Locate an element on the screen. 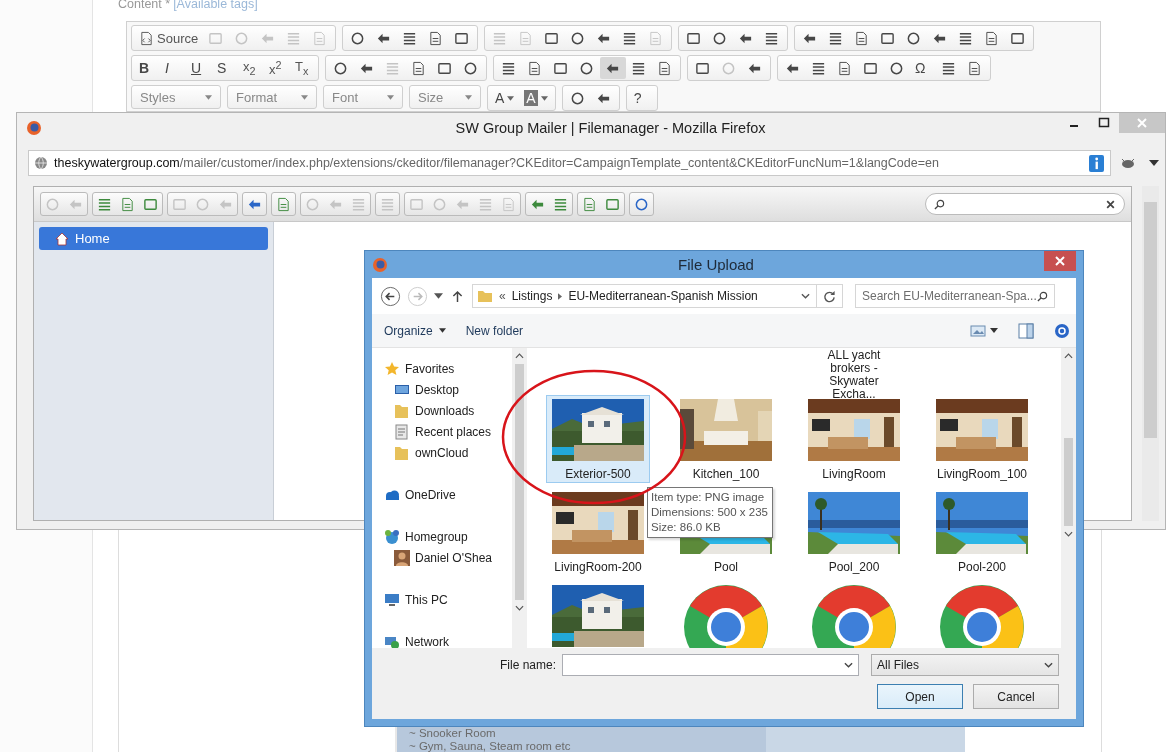 The image size is (1176, 752). nav-item: Homegroup is located at coordinates (448, 536).